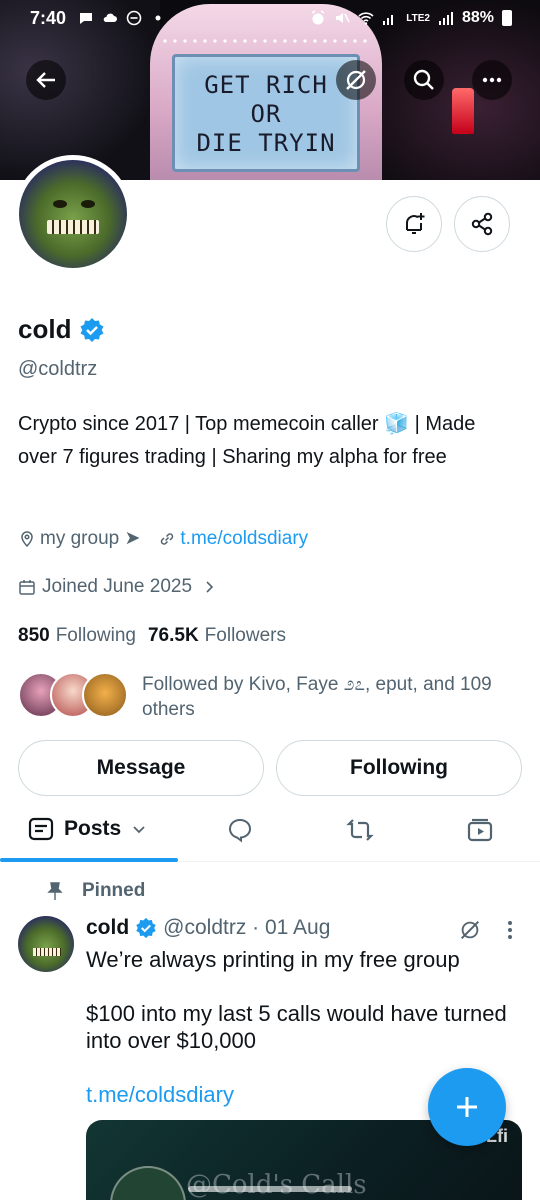 The image size is (540, 1200). Describe the element at coordinates (134, 18) in the screenshot. I see `dnd-icon` at that location.